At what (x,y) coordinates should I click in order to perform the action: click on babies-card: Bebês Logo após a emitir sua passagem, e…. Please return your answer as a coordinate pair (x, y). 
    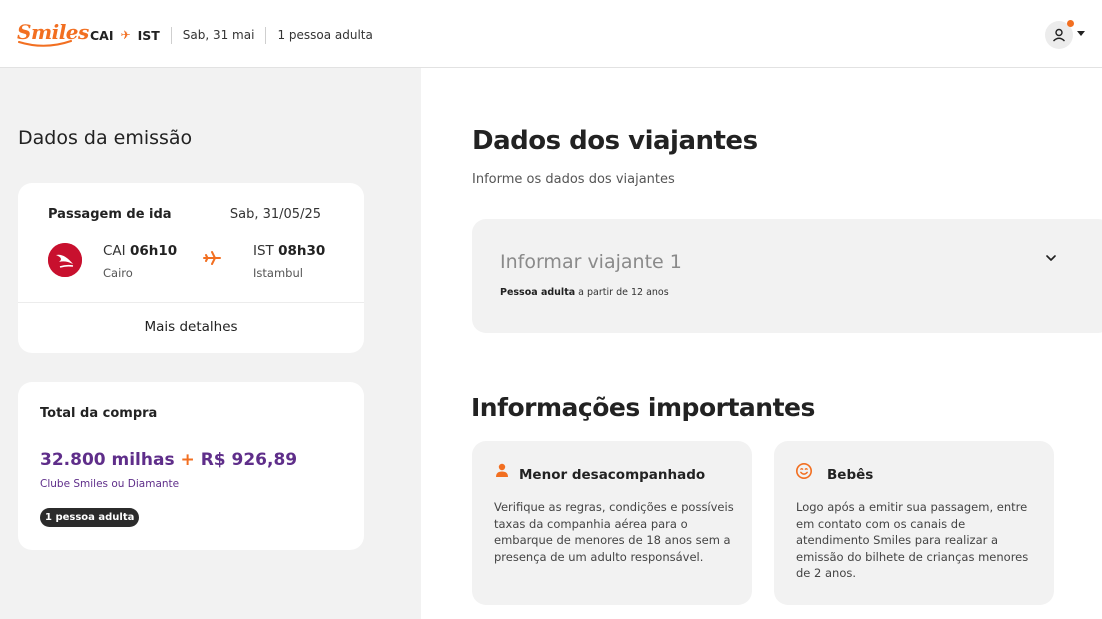
    Looking at the image, I should click on (914, 523).